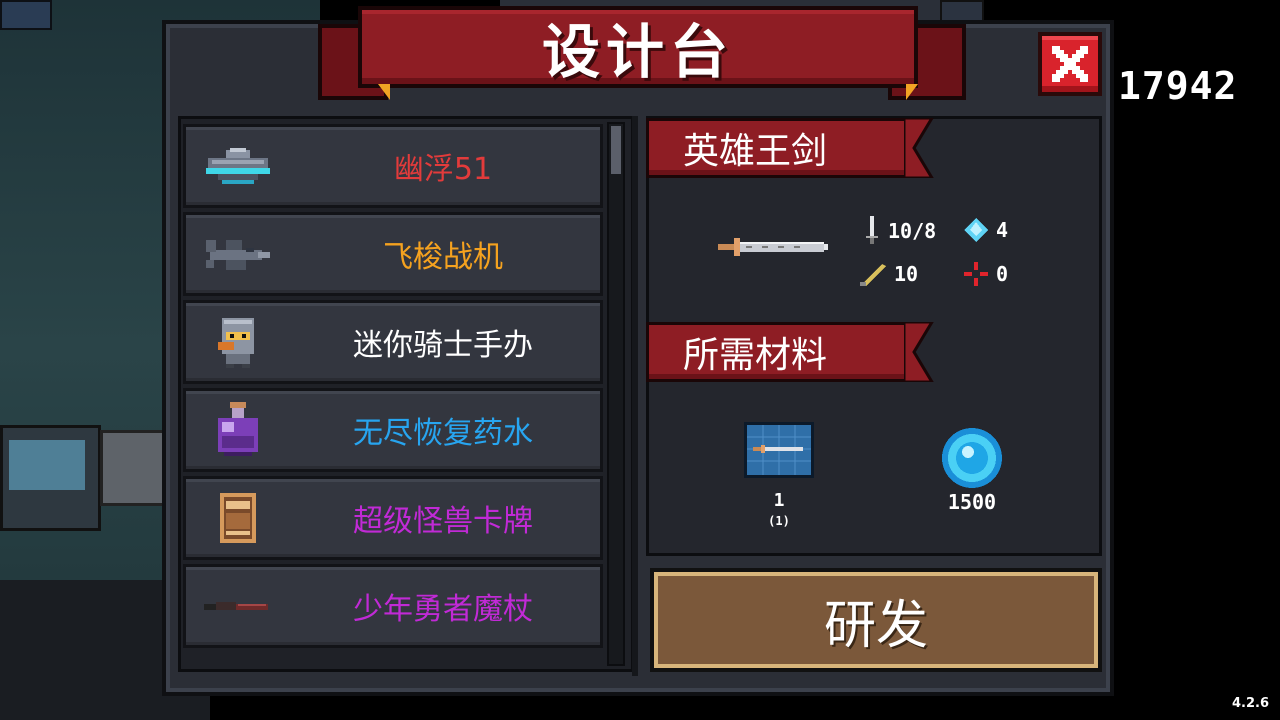  What do you see at coordinates (872, 230) in the screenshot?
I see `damage-icon` at bounding box center [872, 230].